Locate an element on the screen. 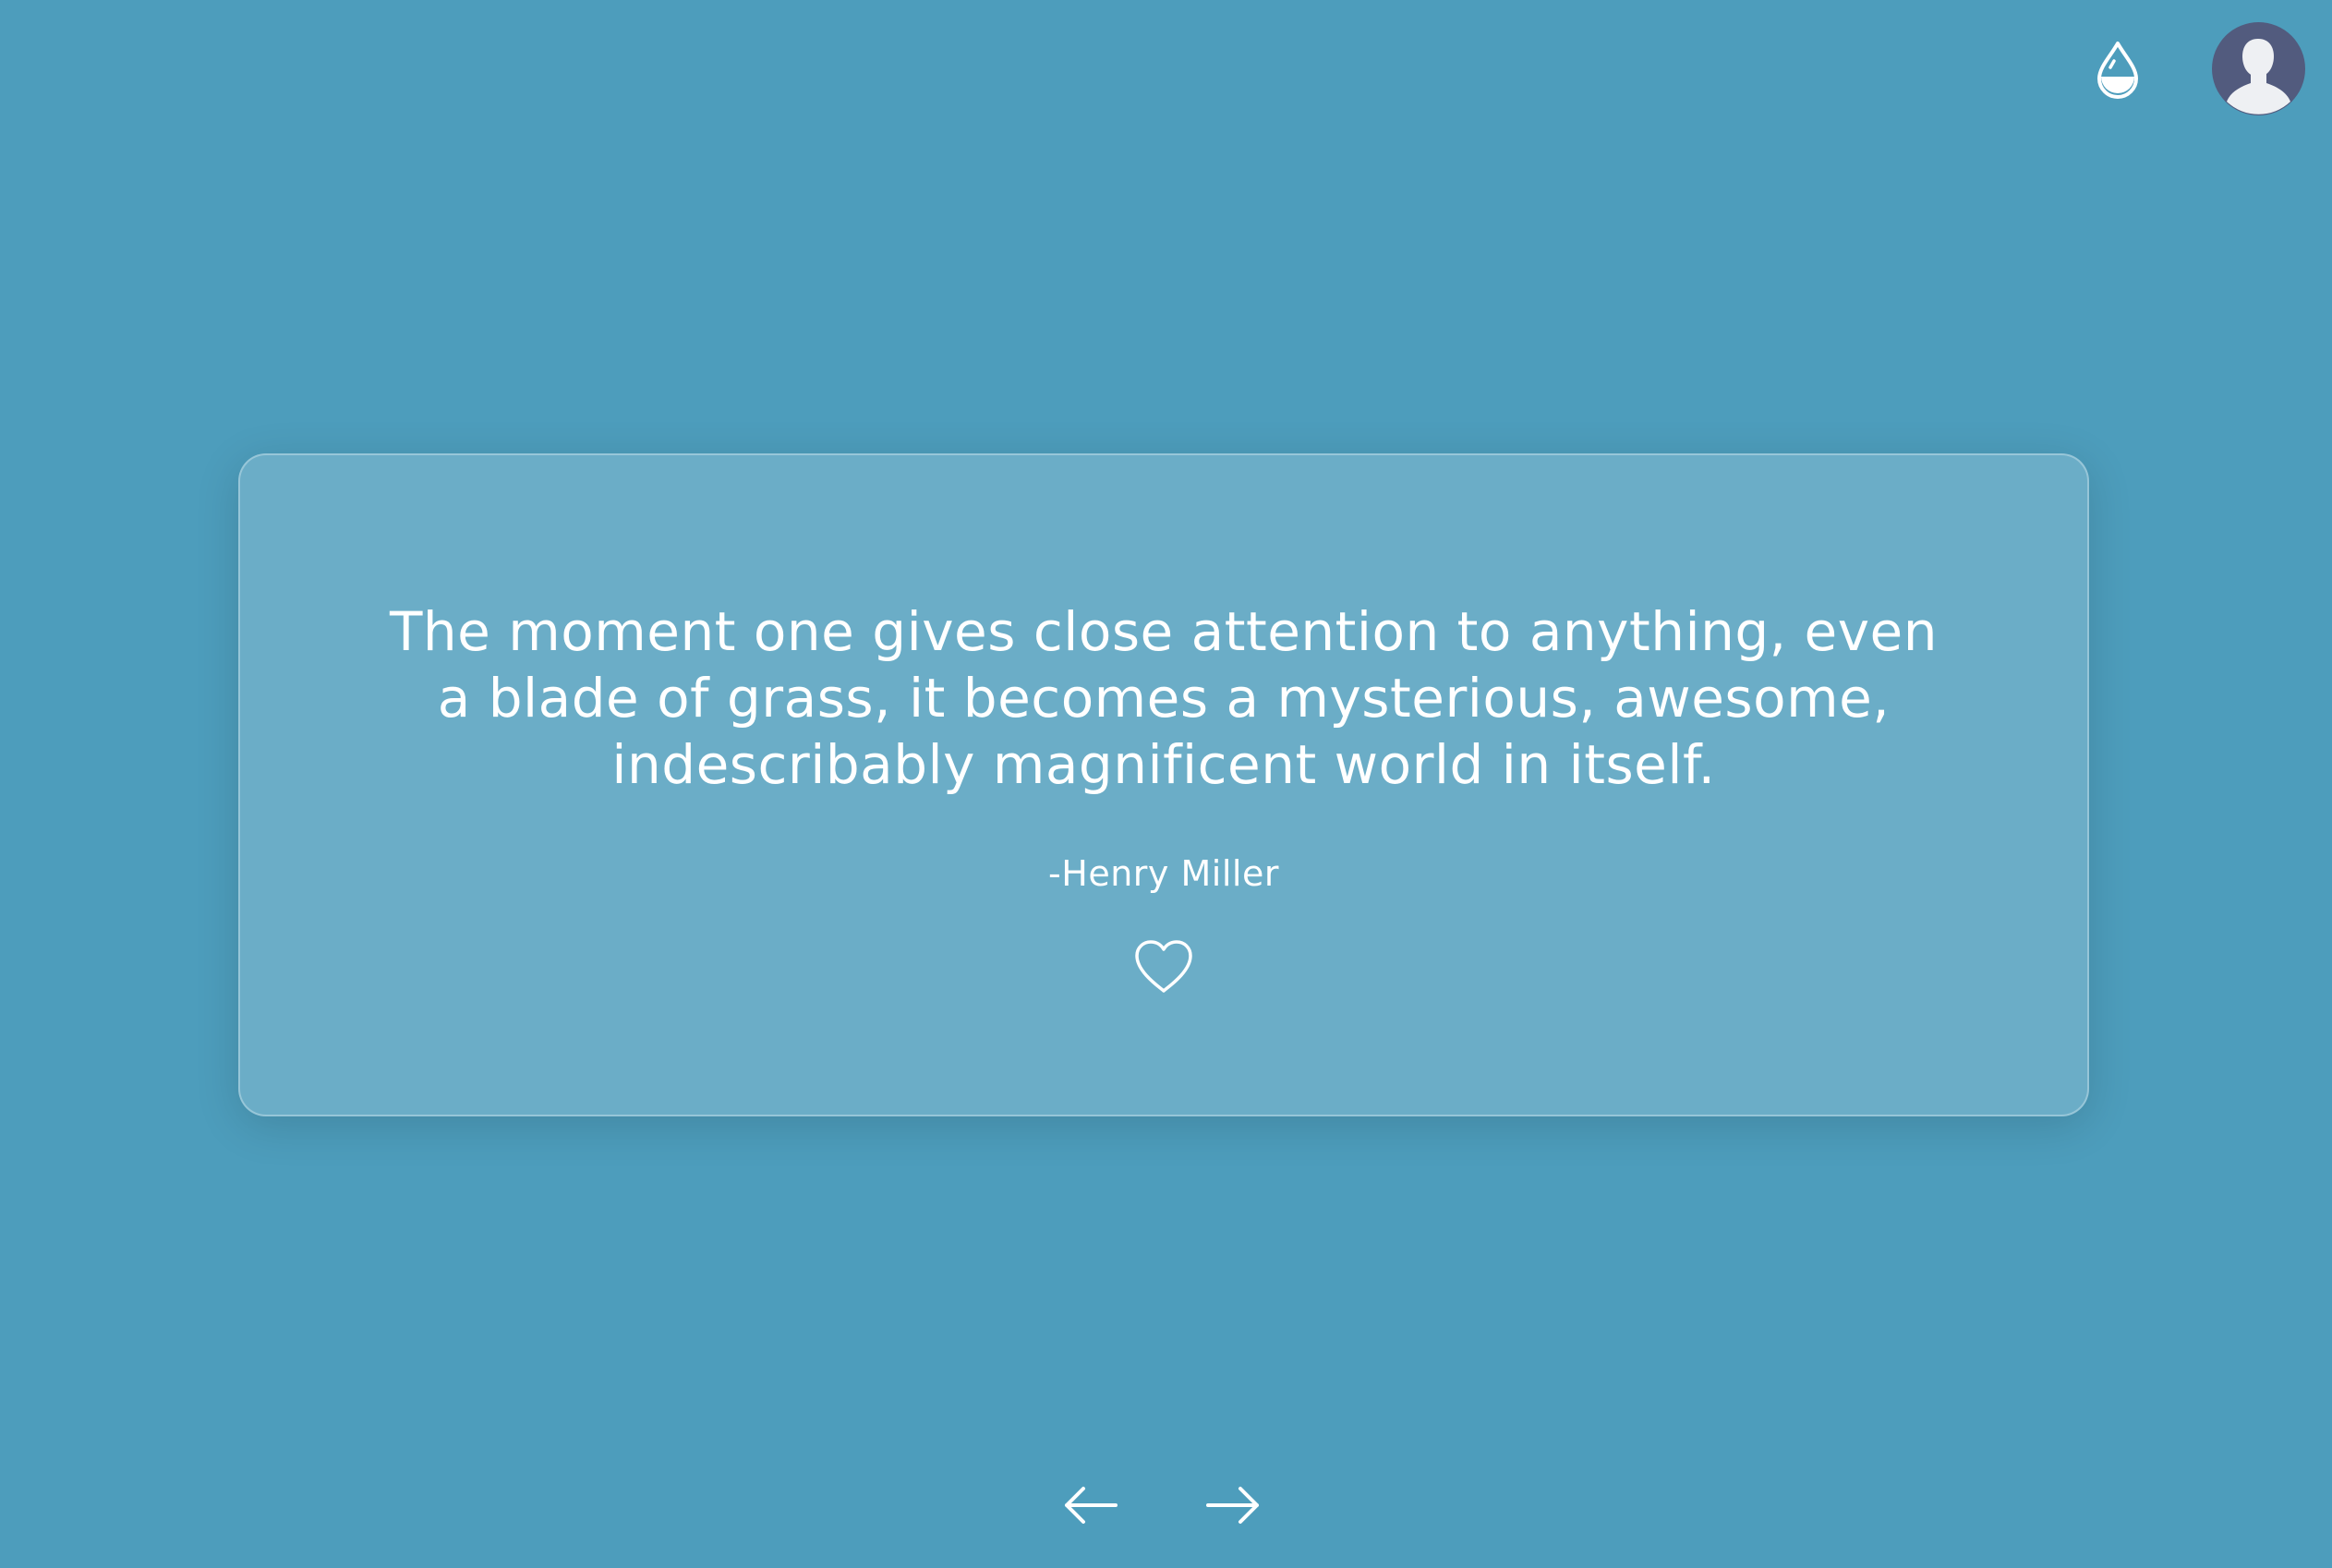  like-button is located at coordinates (1163, 966).